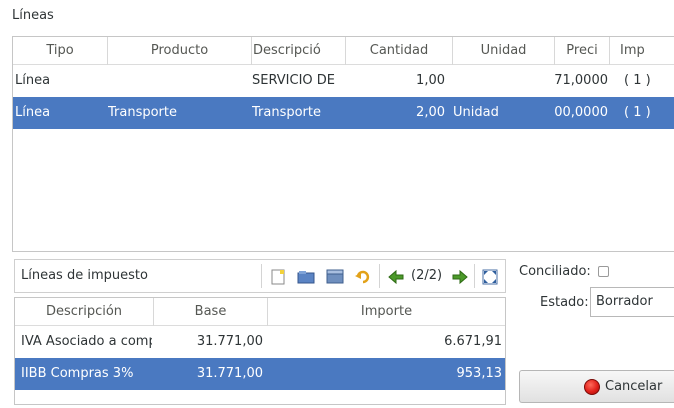 This screenshot has height=408, width=674. Describe the element at coordinates (430, 80) in the screenshot. I see `cell-cantidad: 1,00` at that location.